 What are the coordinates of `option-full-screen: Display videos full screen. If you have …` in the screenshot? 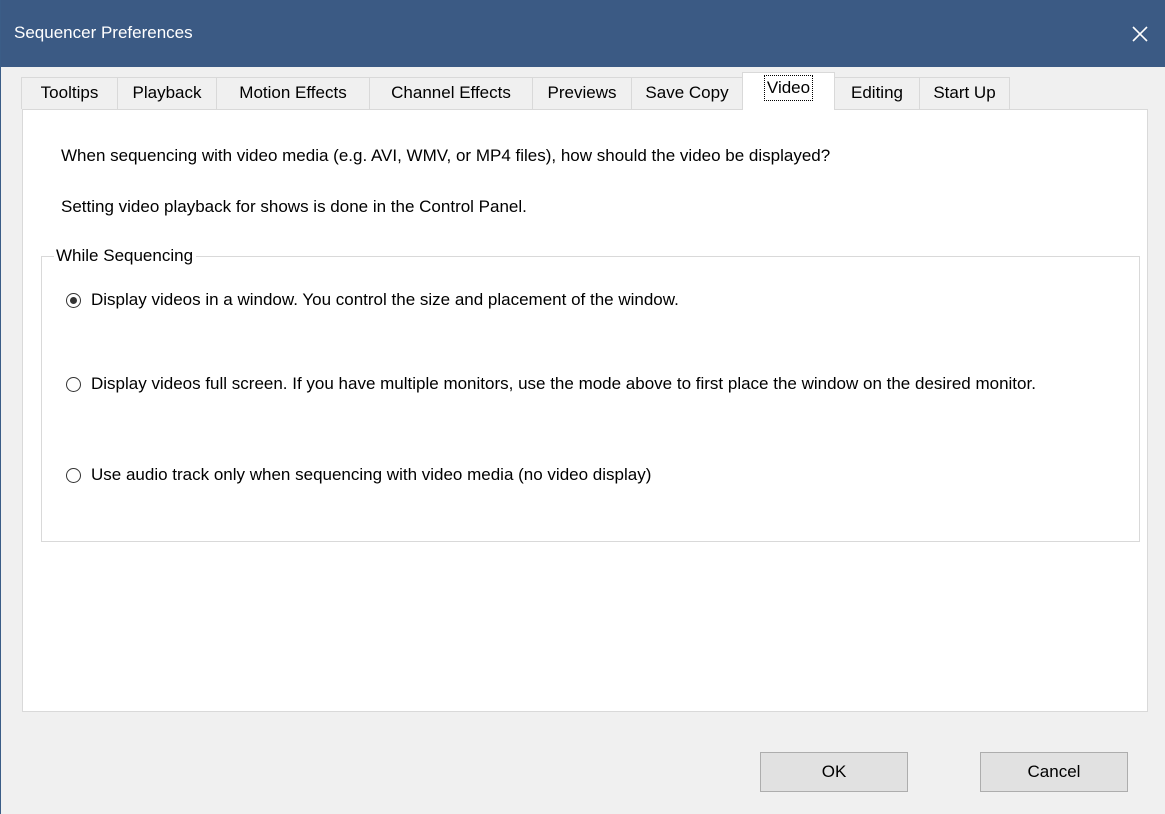 It's located at (596, 384).